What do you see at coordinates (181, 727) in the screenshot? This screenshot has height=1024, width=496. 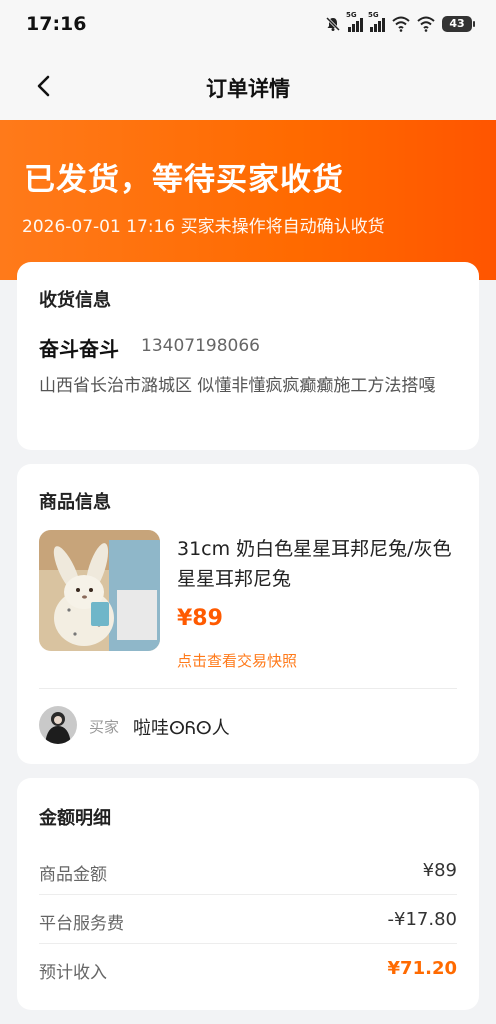 I see `buyer-name: 啦哇ⵙᏲⵙ人` at bounding box center [181, 727].